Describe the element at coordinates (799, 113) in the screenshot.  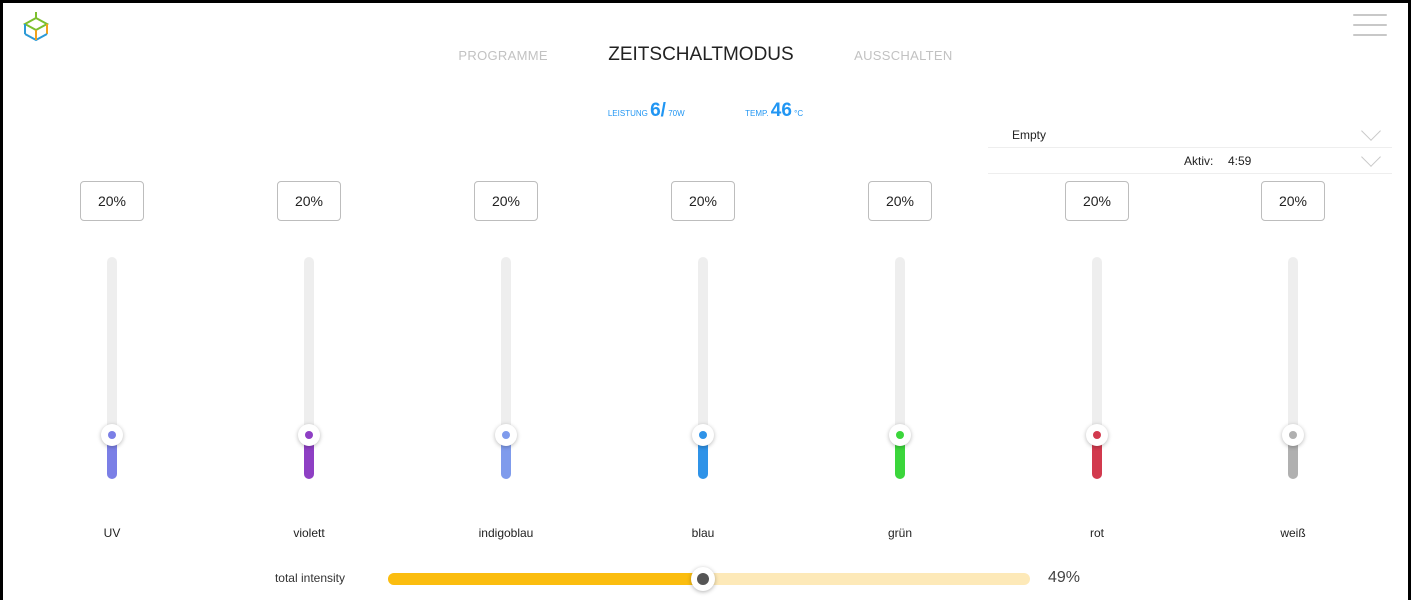
I see `temperature-unit: °C` at that location.